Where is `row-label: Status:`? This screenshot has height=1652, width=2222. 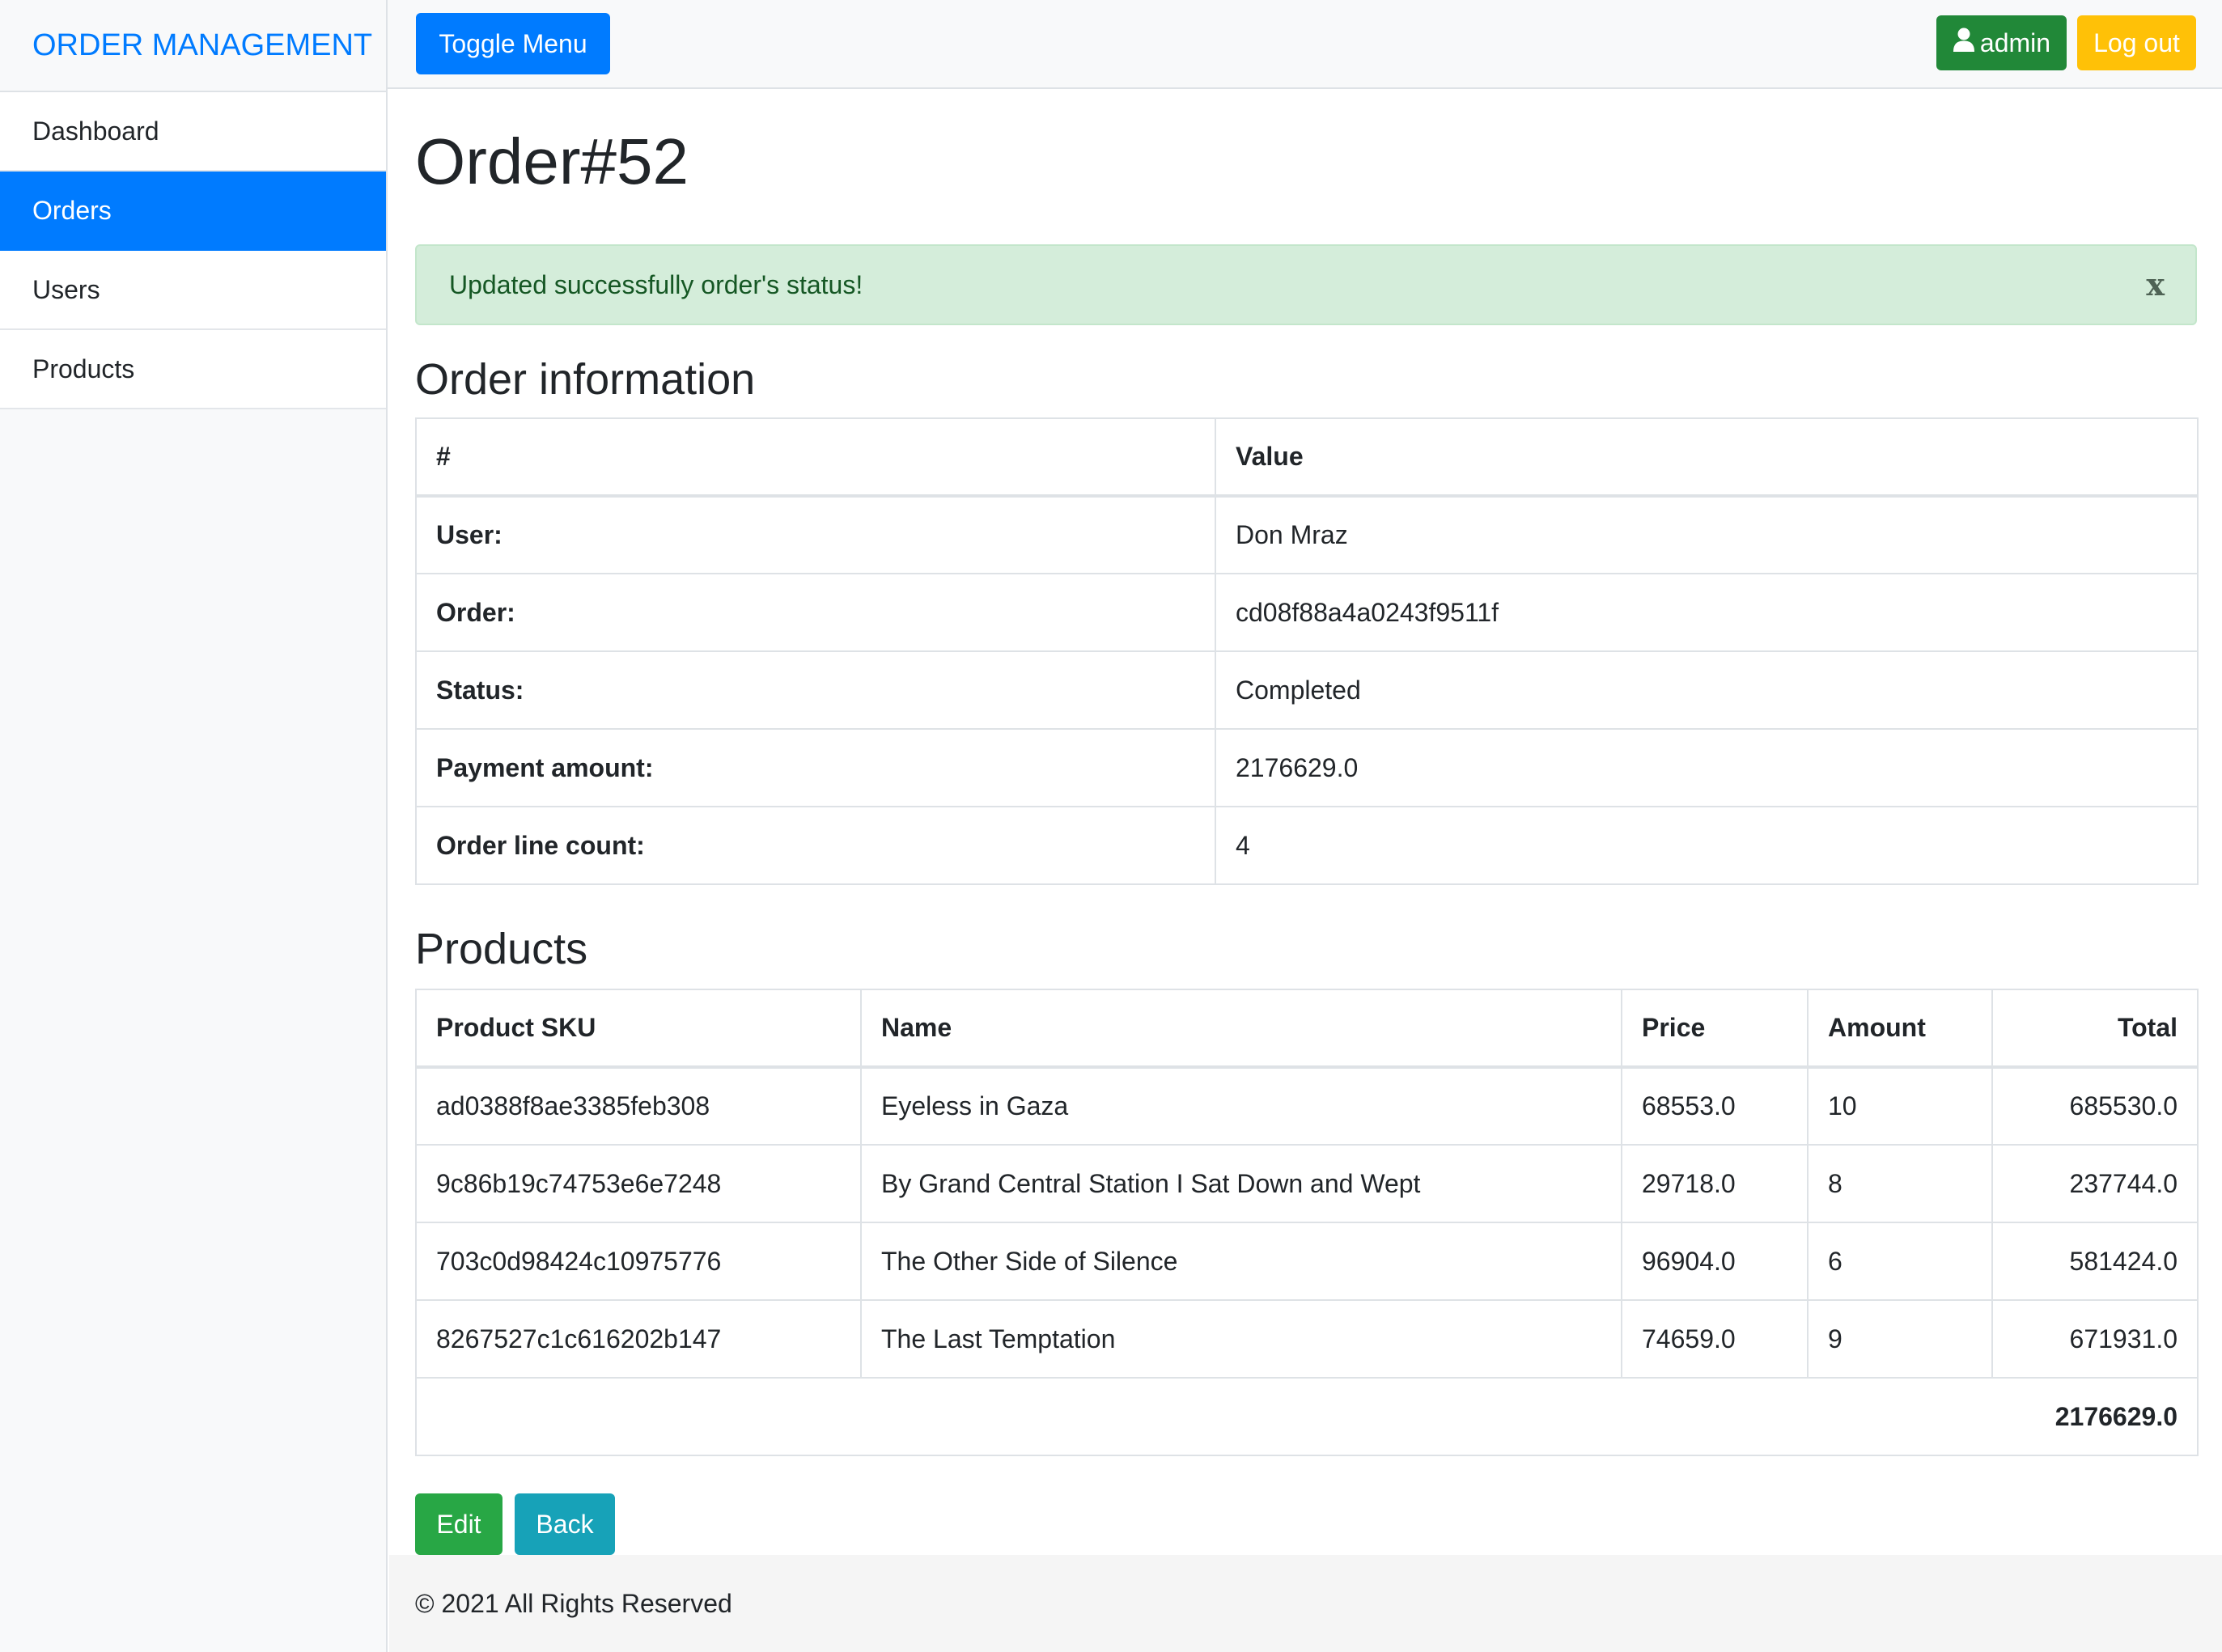
row-label: Status: is located at coordinates (815, 690).